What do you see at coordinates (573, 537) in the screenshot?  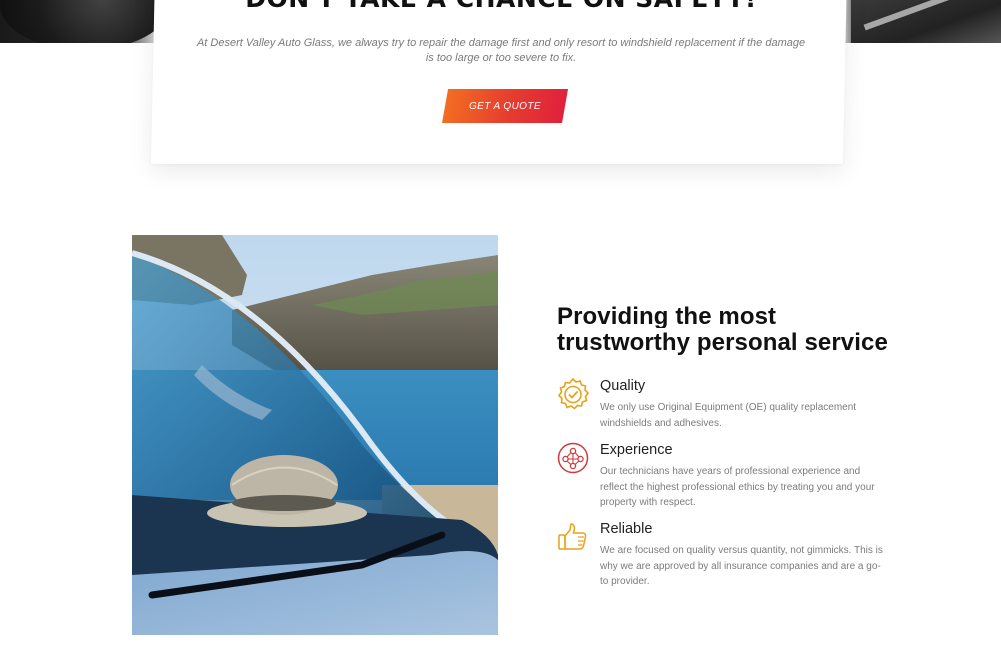 I see `thumbs-up-icon` at bounding box center [573, 537].